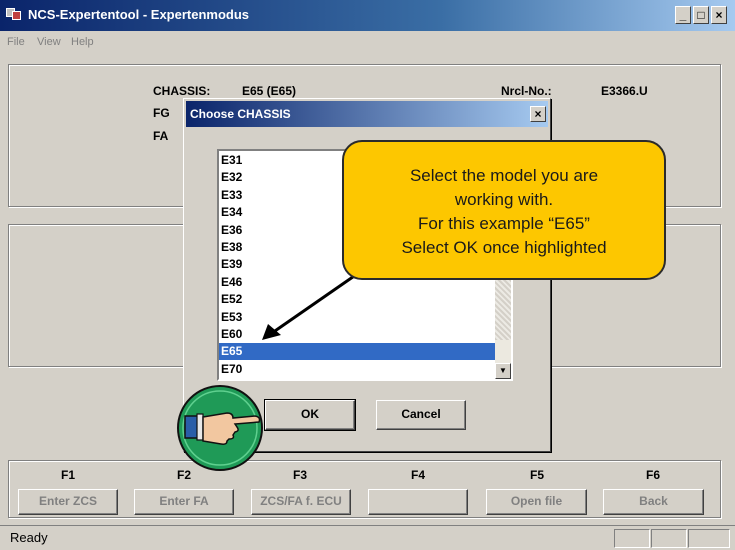 The image size is (735, 550). I want to click on enter-zcs-button: Enter ZCS, so click(68, 502).